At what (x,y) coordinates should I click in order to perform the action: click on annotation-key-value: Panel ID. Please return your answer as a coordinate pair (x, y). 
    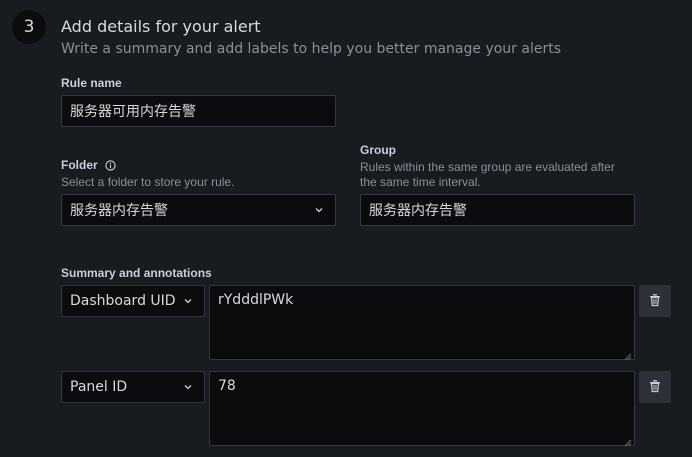
    Looking at the image, I should click on (99, 387).